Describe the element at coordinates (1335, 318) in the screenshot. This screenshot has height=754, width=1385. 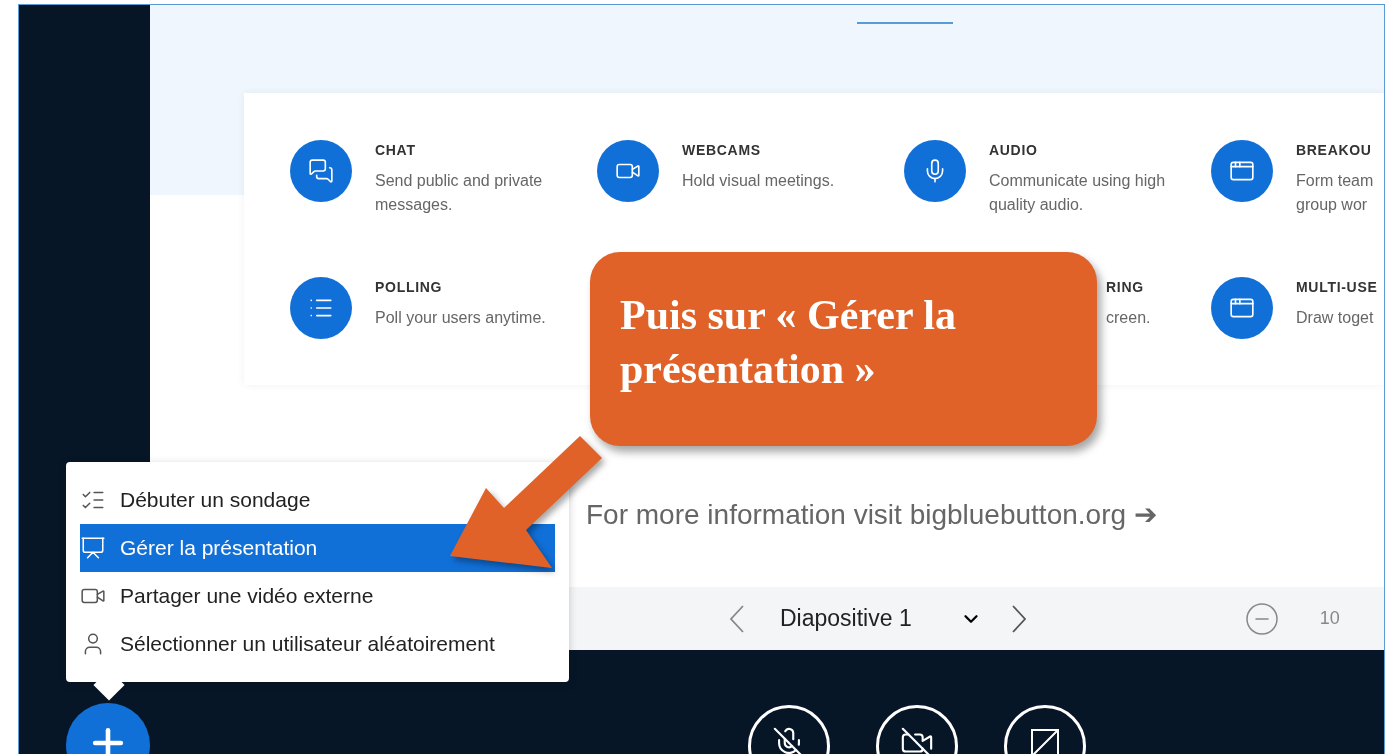
I see `feature-description: Draw toget` at that location.